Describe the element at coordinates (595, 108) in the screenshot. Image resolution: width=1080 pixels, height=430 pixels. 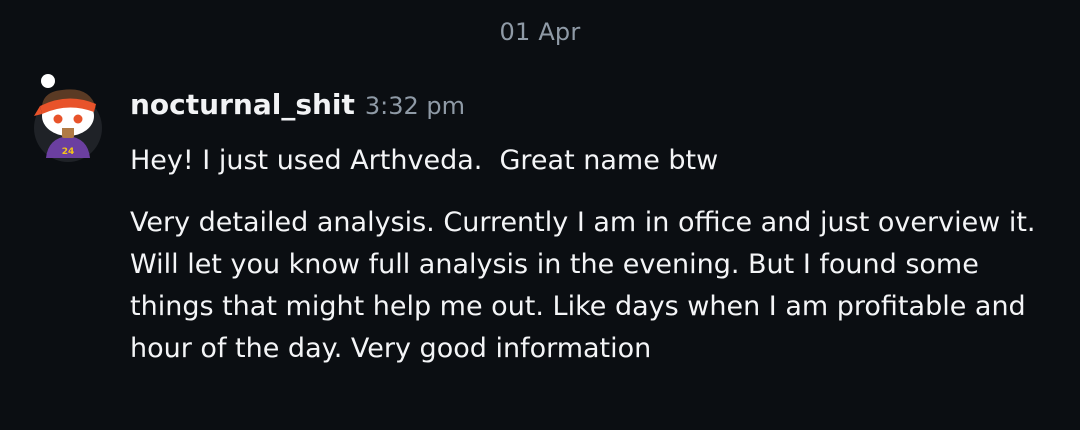
I see `message-header: nocturnal_shit 3:32 pm` at that location.